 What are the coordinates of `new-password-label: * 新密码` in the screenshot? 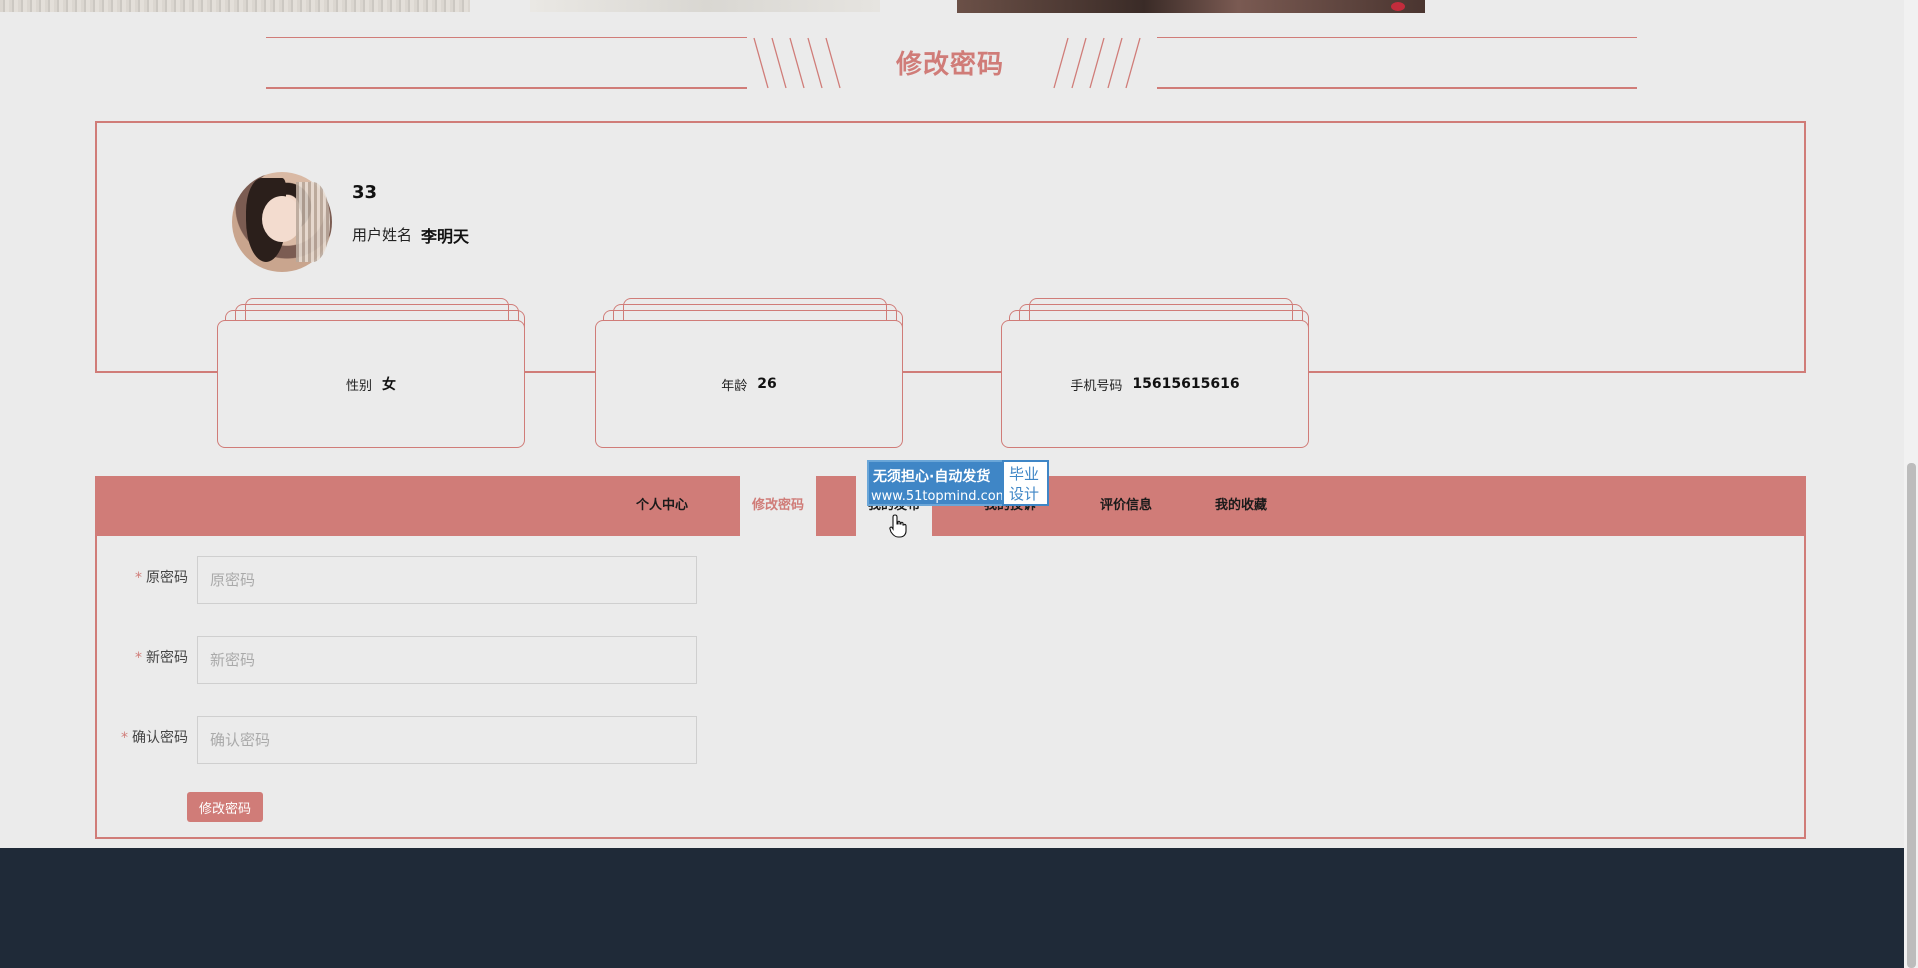 It's located at (161, 658).